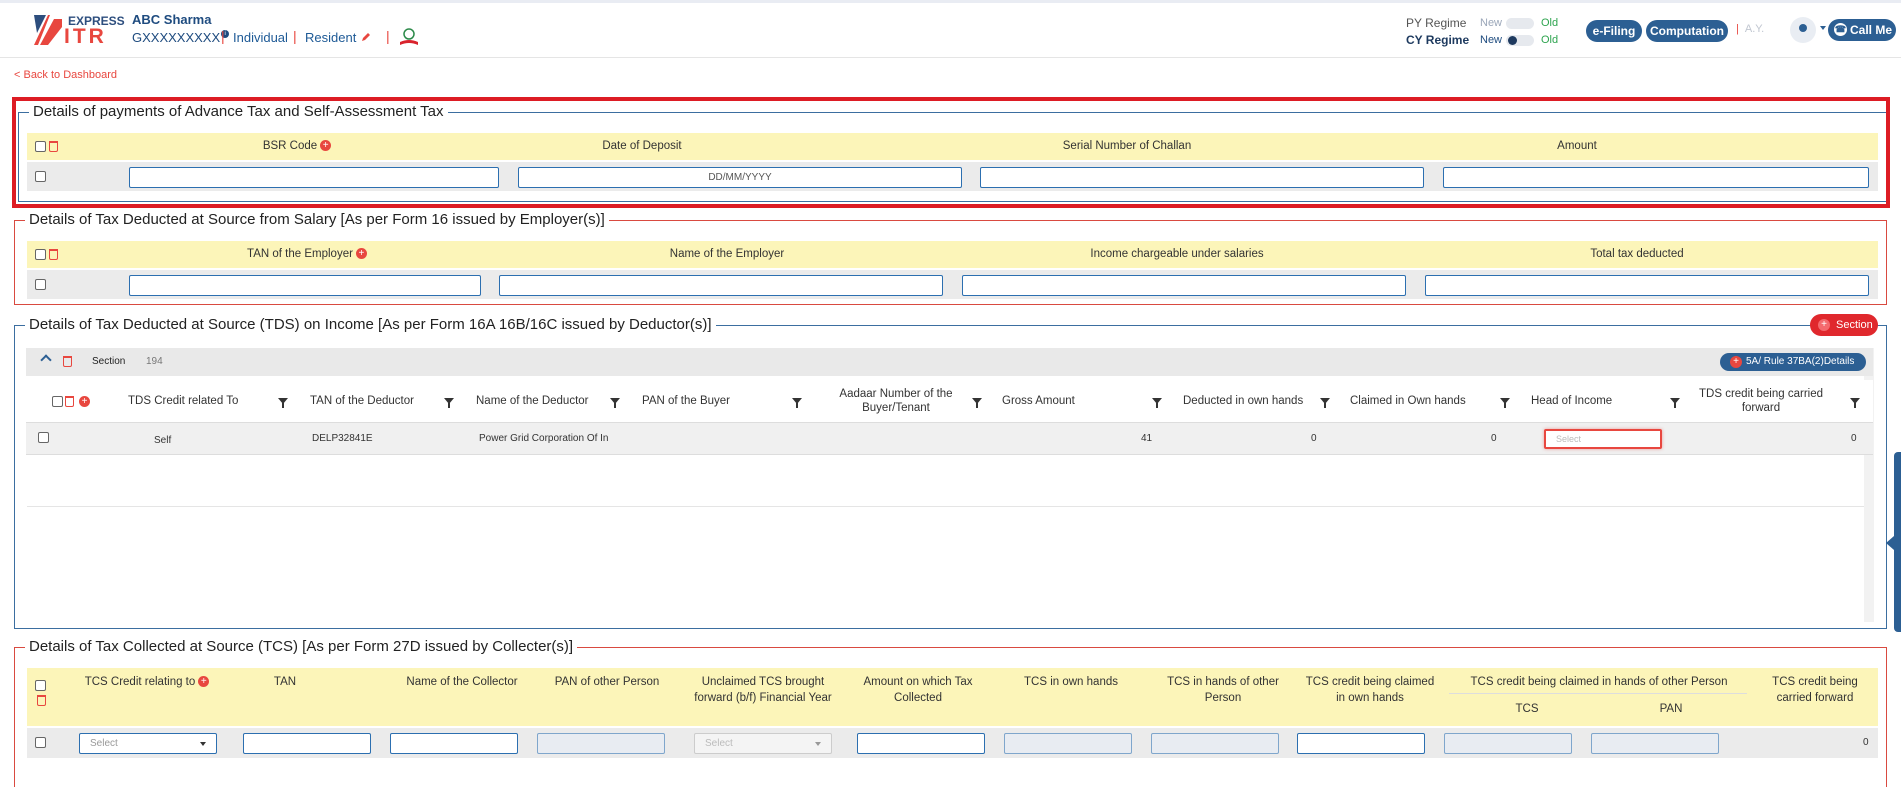  What do you see at coordinates (921, 743) in the screenshot?
I see `amount-collected-input` at bounding box center [921, 743].